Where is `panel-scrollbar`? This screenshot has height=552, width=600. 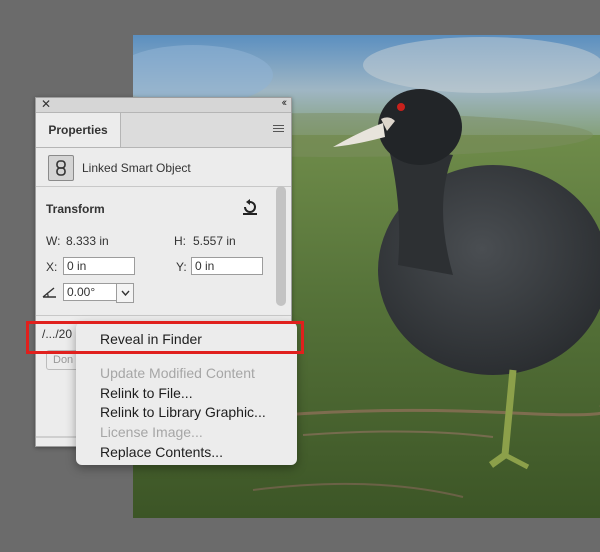 panel-scrollbar is located at coordinates (281, 250).